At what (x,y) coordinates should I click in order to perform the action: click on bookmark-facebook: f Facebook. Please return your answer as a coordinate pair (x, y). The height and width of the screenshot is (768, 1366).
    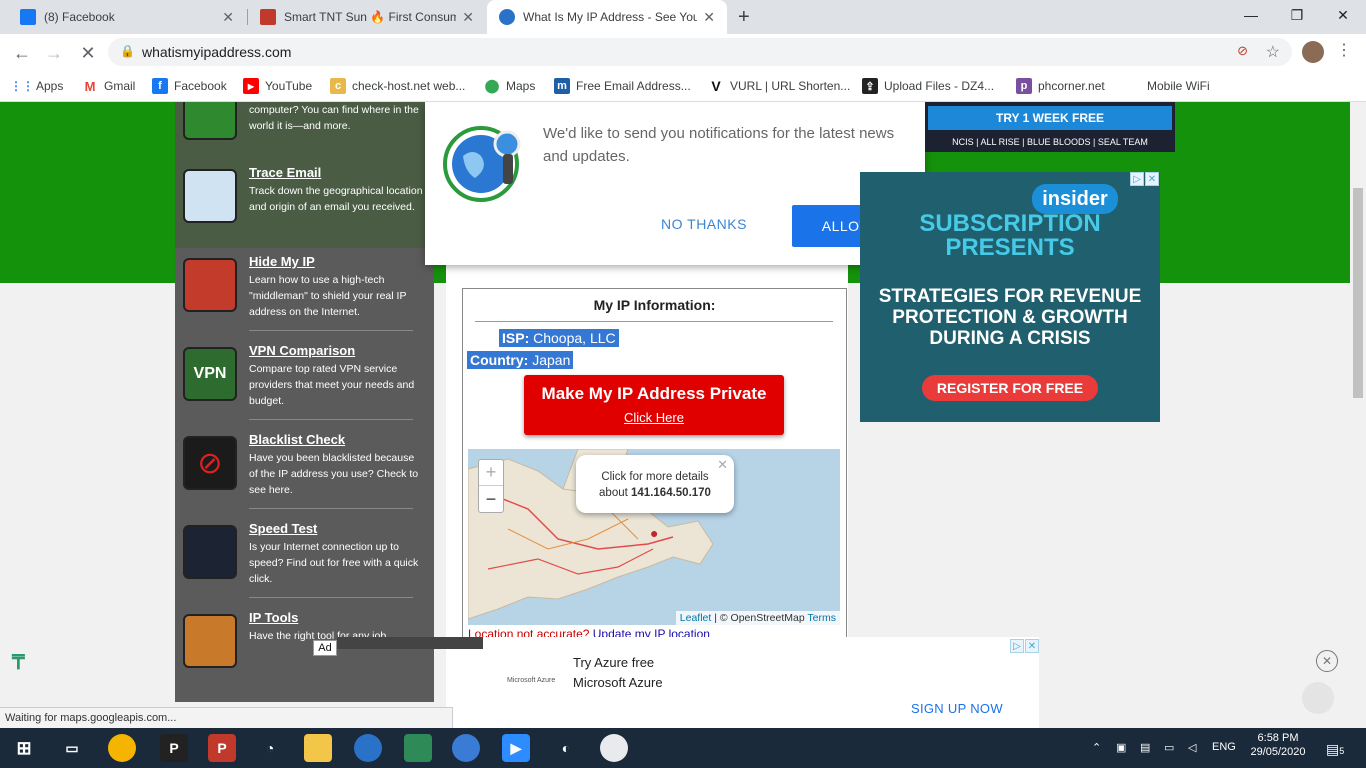
    Looking at the image, I should click on (189, 86).